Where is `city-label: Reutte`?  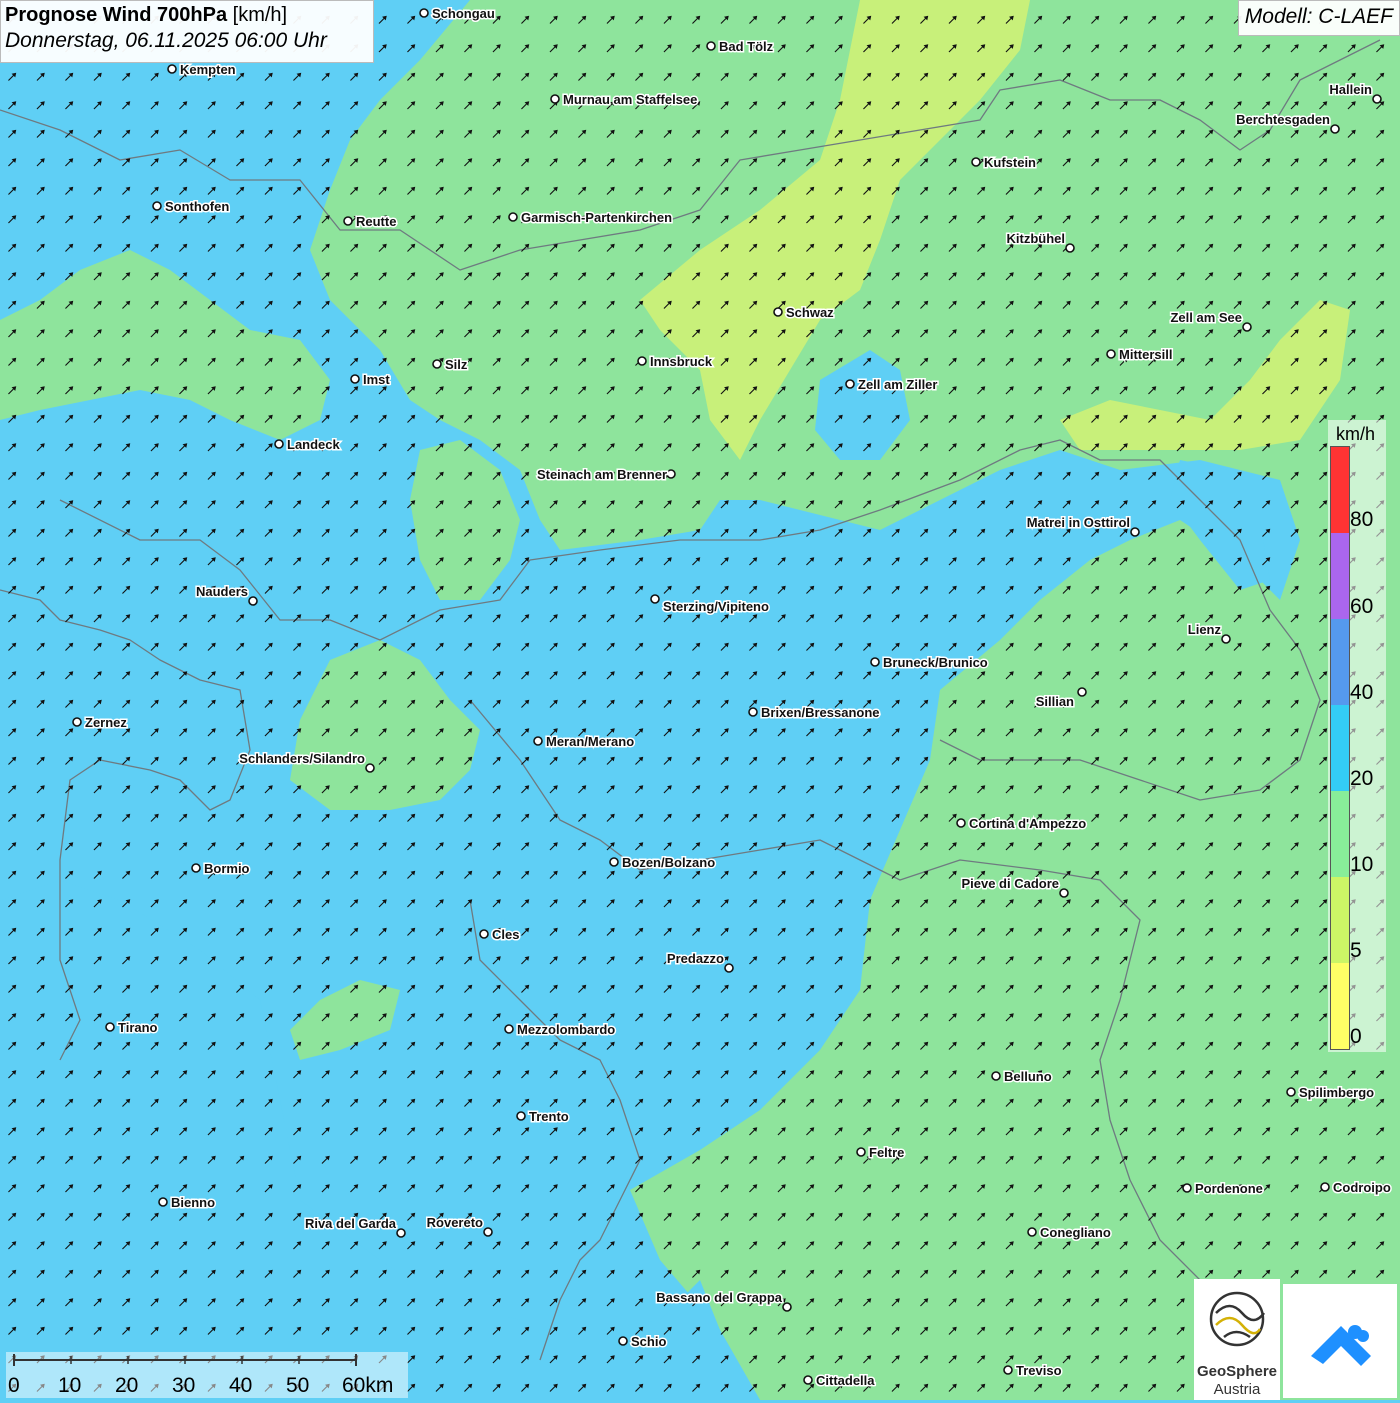 city-label: Reutte is located at coordinates (376, 221).